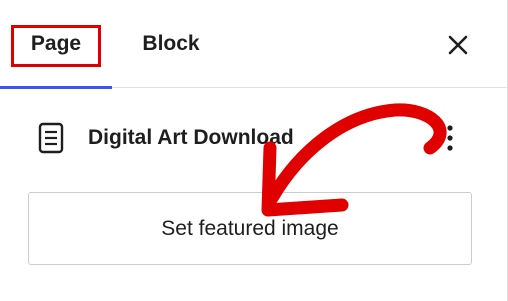 This screenshot has width=508, height=301. I want to click on annotation-highlight-box, so click(56, 46).